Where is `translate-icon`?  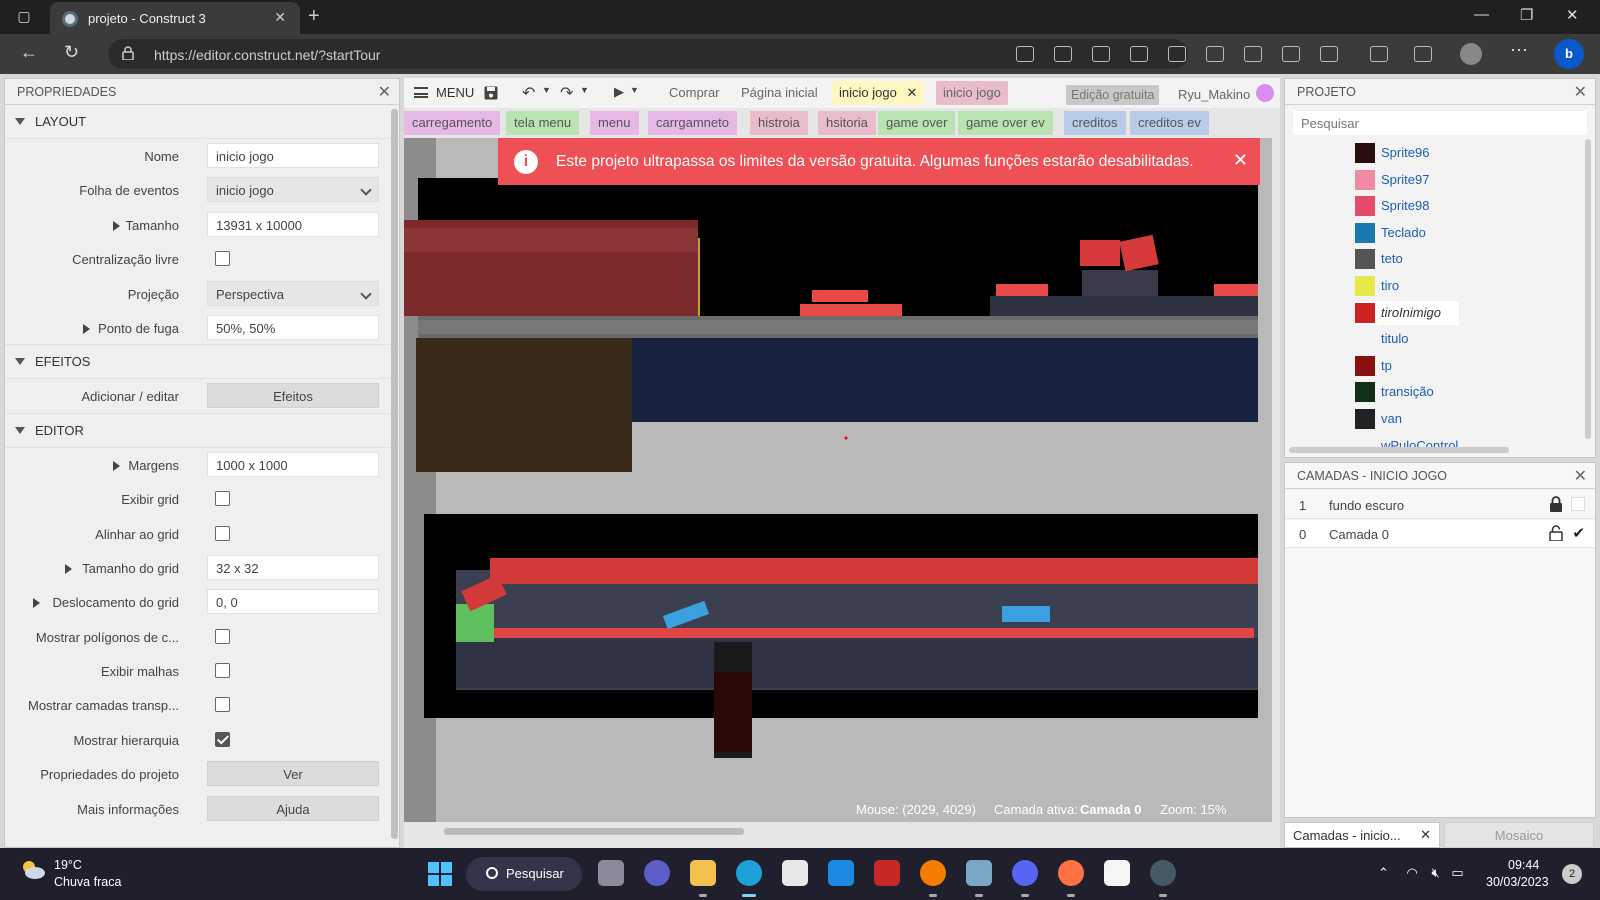 translate-icon is located at coordinates (1253, 54).